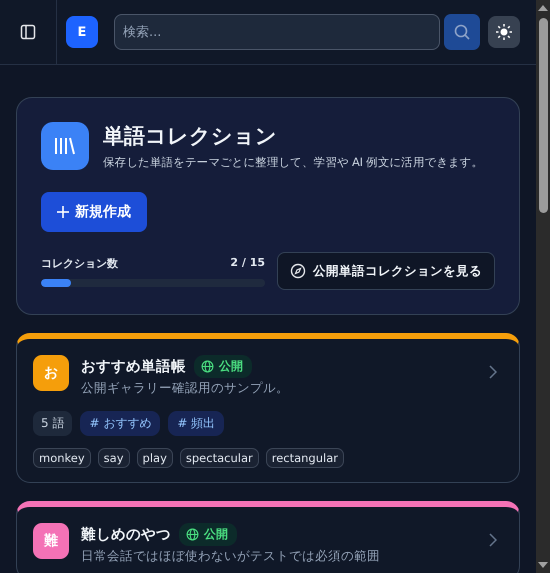 The width and height of the screenshot is (550, 573). I want to click on collection-card: 難 難しめのやつ 公開 日常会話ではほぼ使わないがテストでは必須の範囲, so click(268, 537).